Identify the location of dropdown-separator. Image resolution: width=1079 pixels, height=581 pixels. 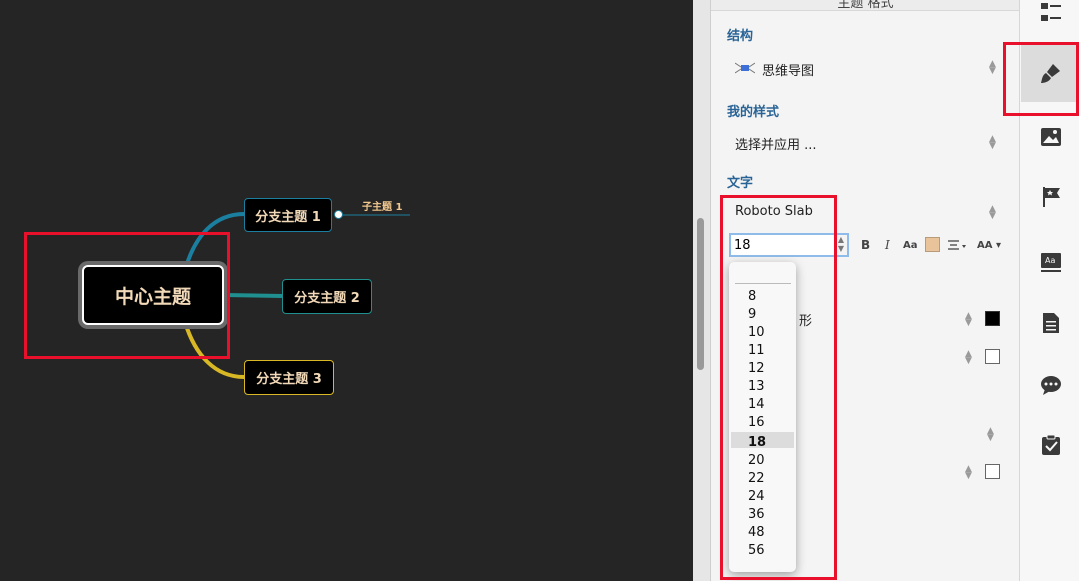
(763, 283).